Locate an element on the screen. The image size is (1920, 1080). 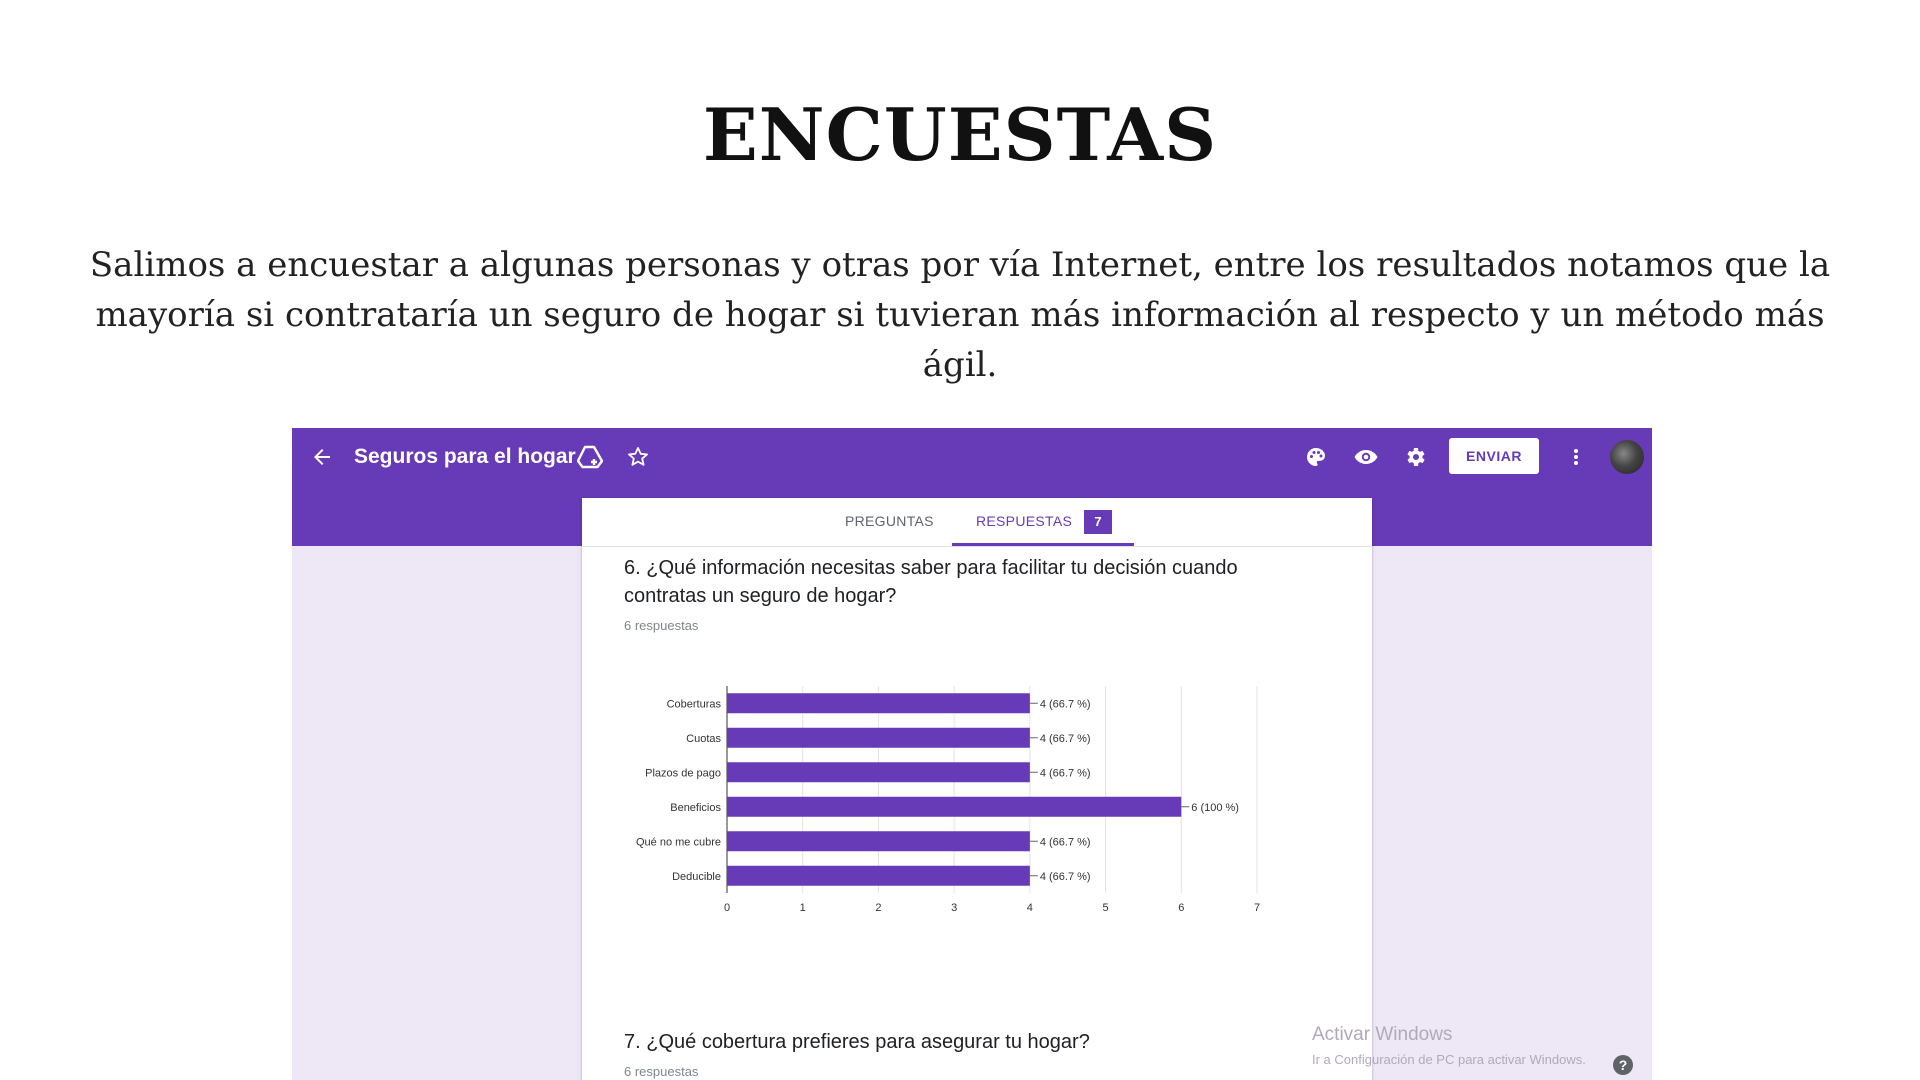
tab-questions: PREGUNTAS is located at coordinates (889, 521).